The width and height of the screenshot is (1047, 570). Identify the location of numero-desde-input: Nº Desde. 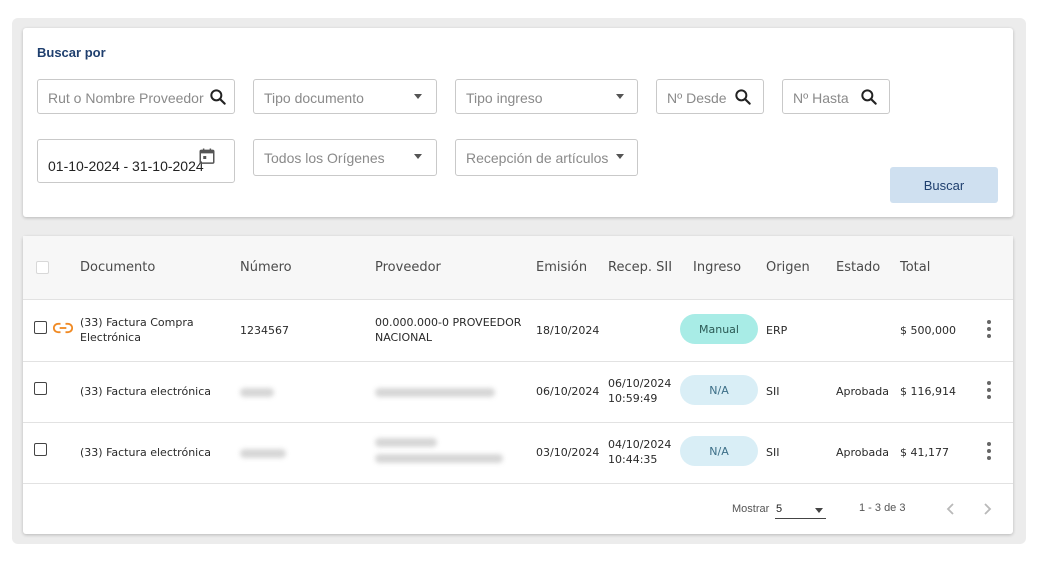
(710, 96).